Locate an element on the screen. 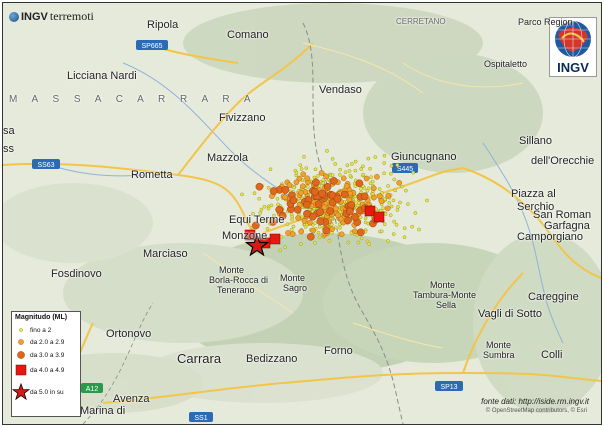 The height and width of the screenshot is (427, 604). ingv-logo-text: INGV is located at coordinates (573, 67).